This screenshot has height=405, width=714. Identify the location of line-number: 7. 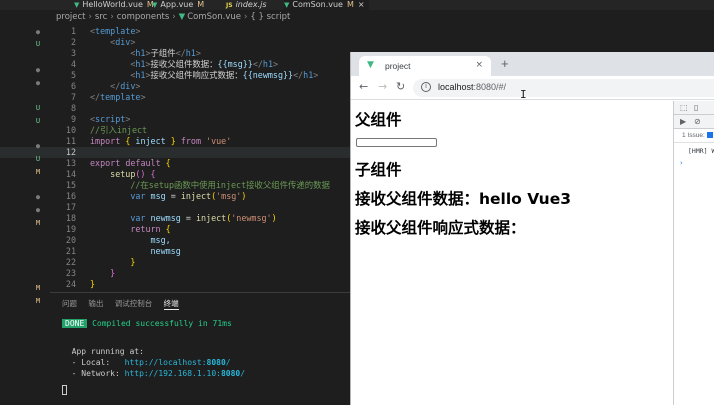
(73, 97).